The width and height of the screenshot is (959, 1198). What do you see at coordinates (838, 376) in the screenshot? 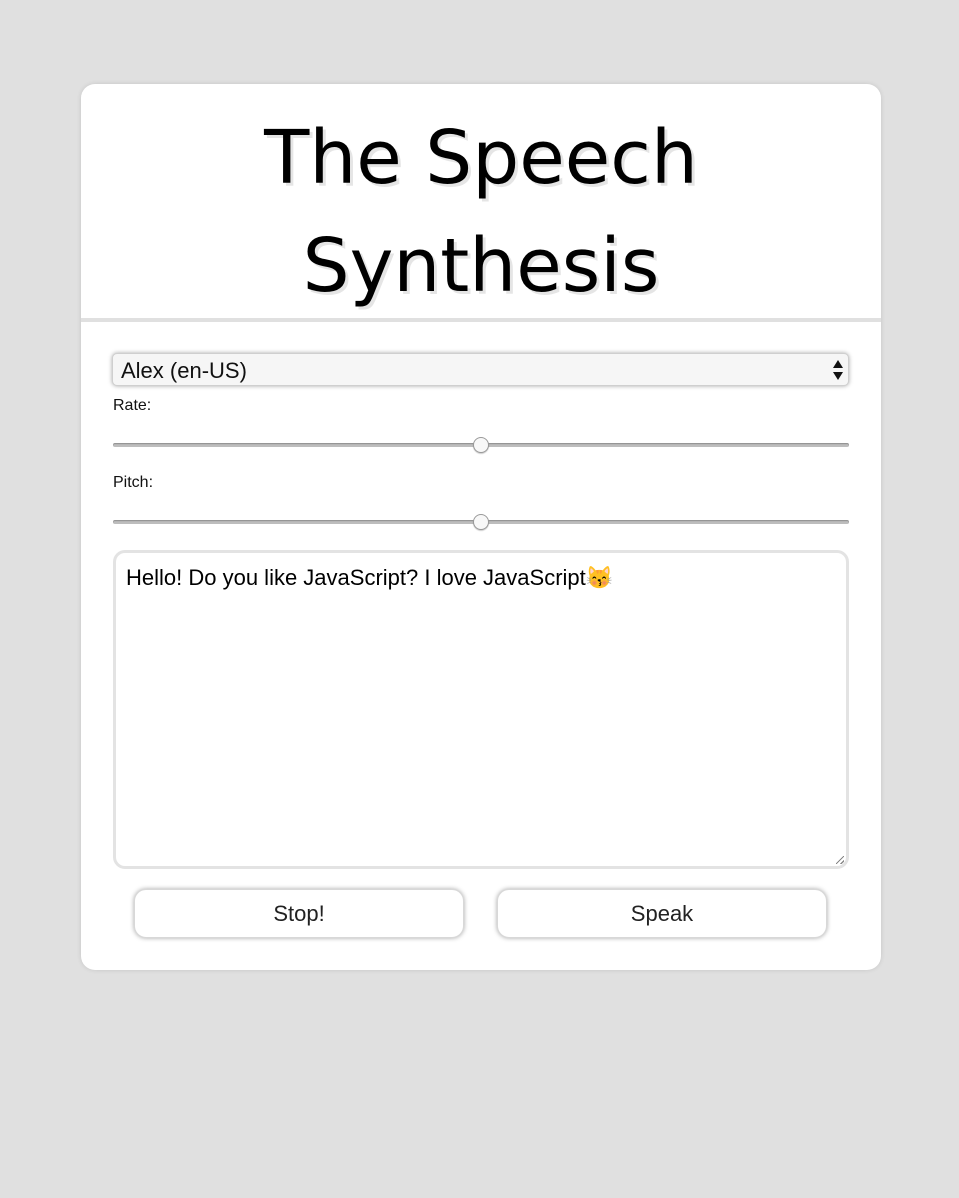
I see `arrow-down-icon` at bounding box center [838, 376].